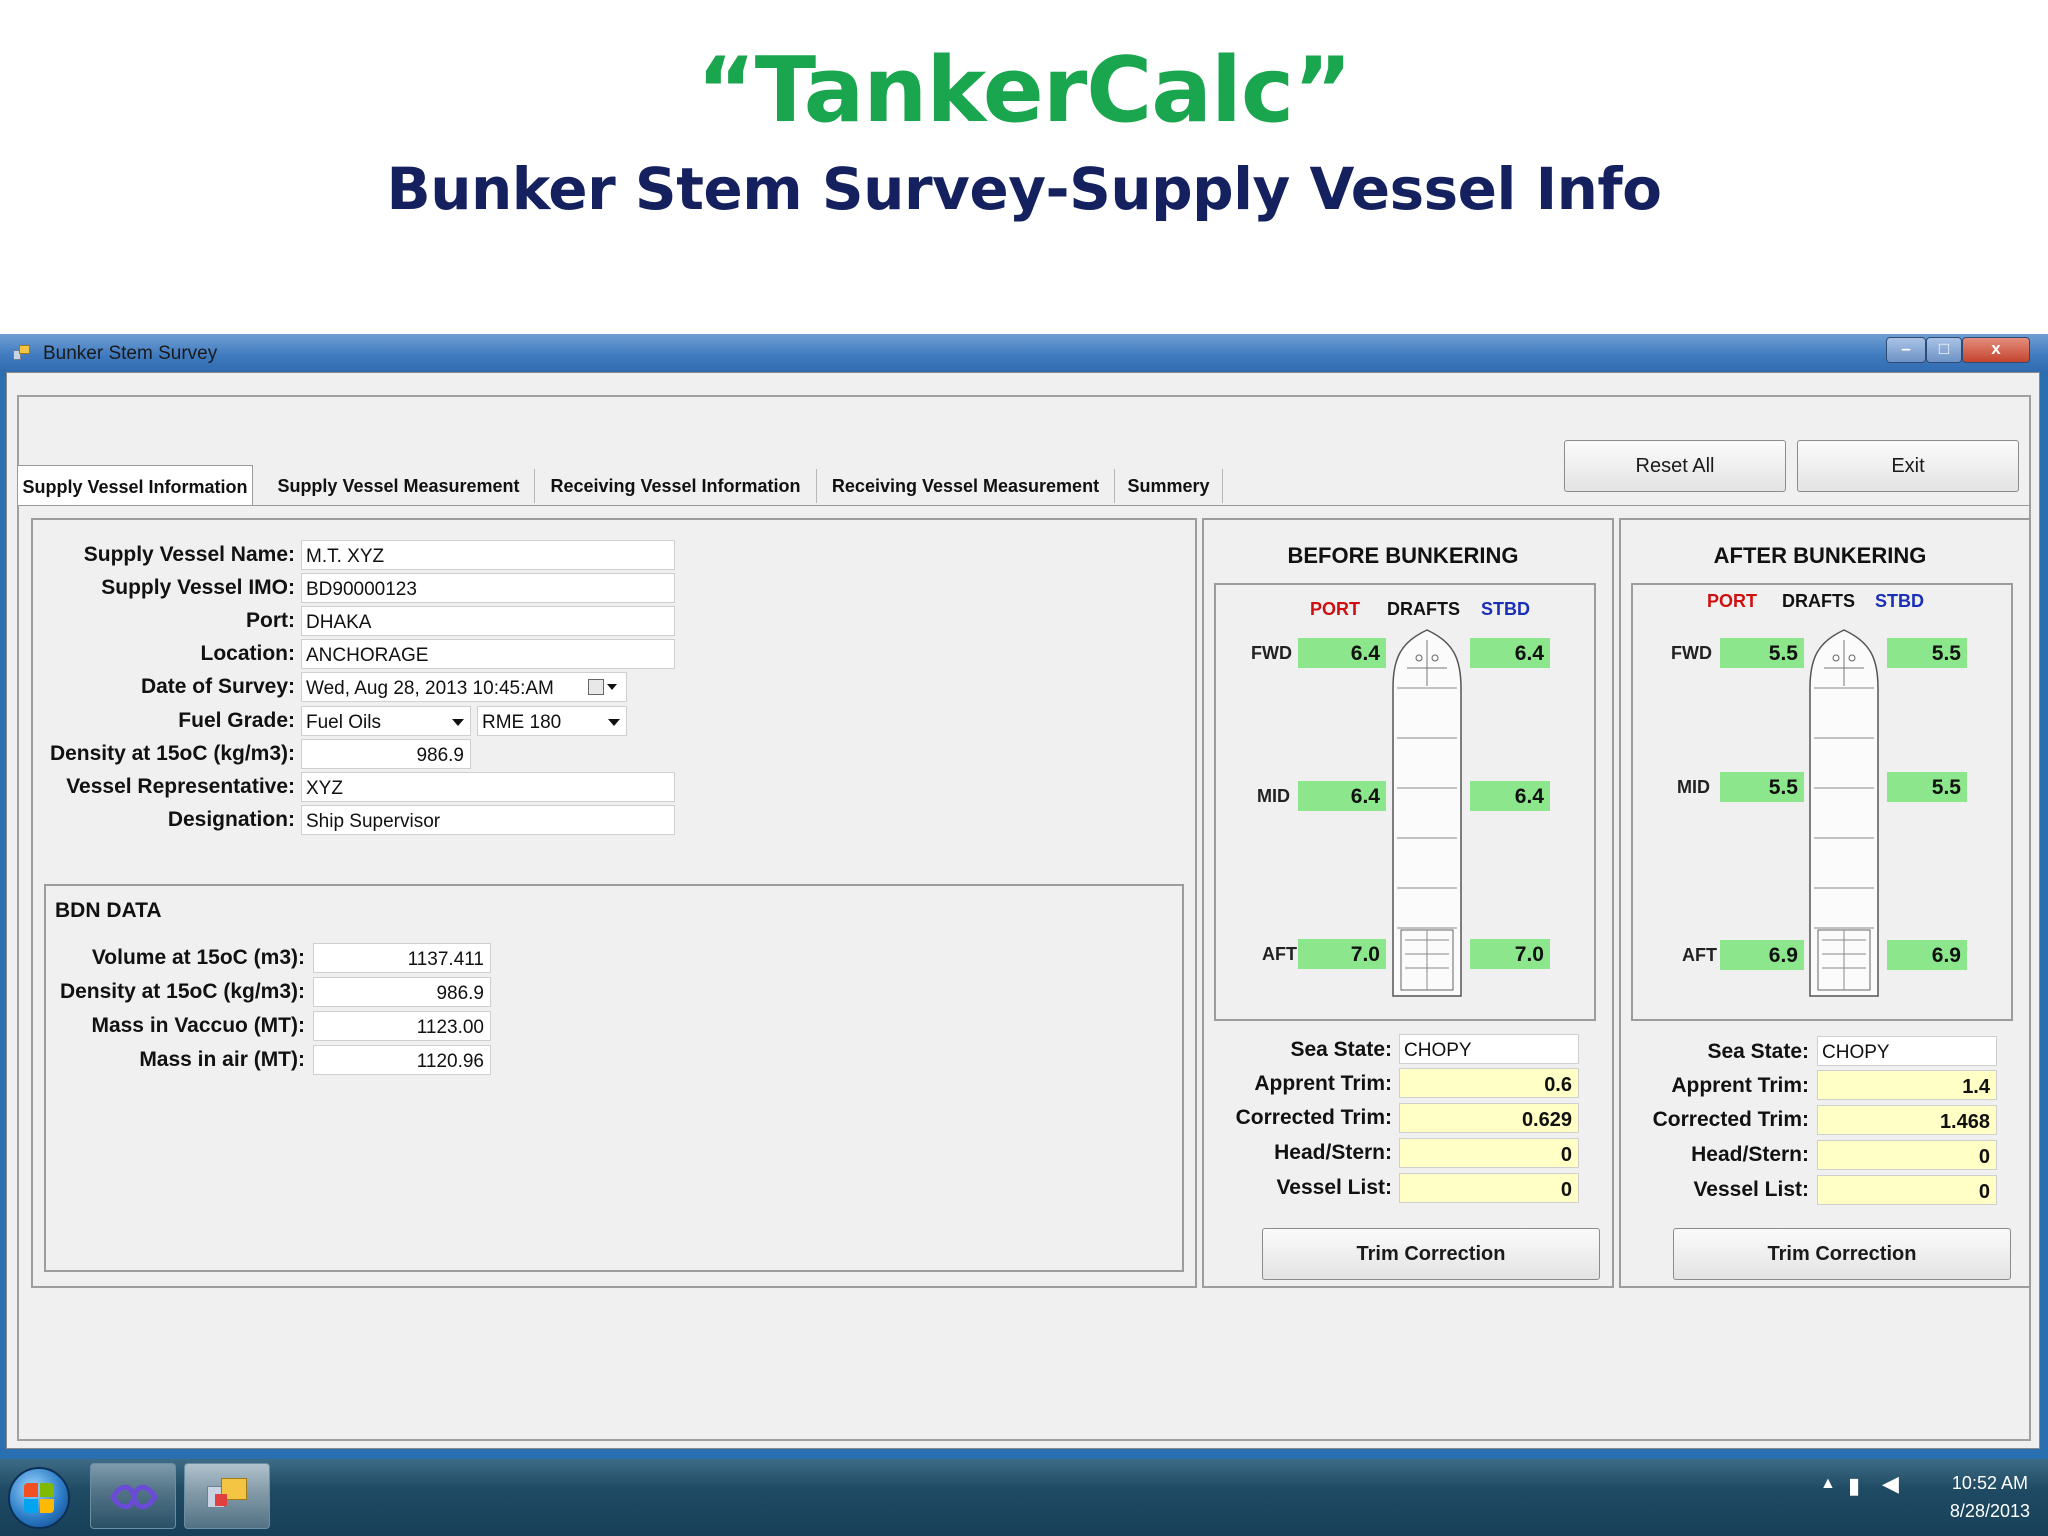 The image size is (2048, 1536). What do you see at coordinates (1854, 1486) in the screenshot?
I see `network-icon: ▮` at bounding box center [1854, 1486].